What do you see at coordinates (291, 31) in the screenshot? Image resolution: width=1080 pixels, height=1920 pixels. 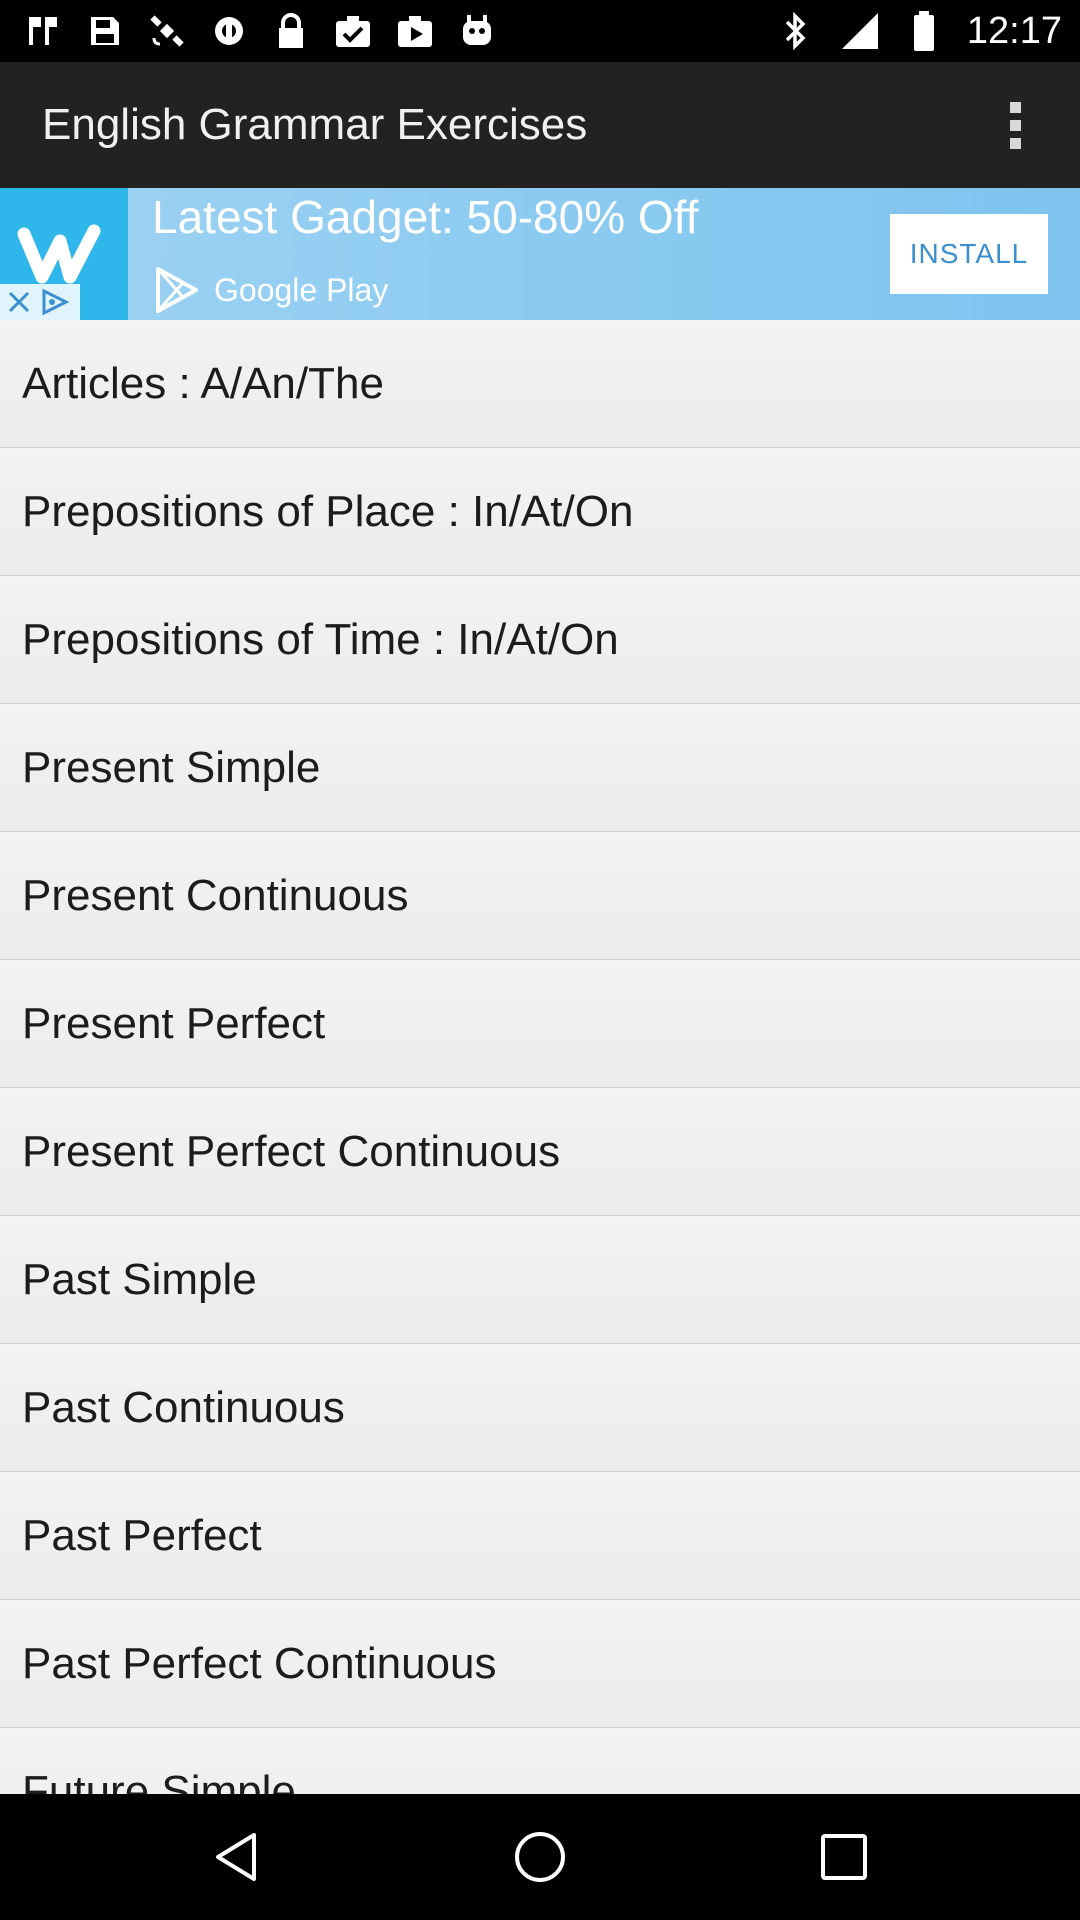 I see `lock-icon` at bounding box center [291, 31].